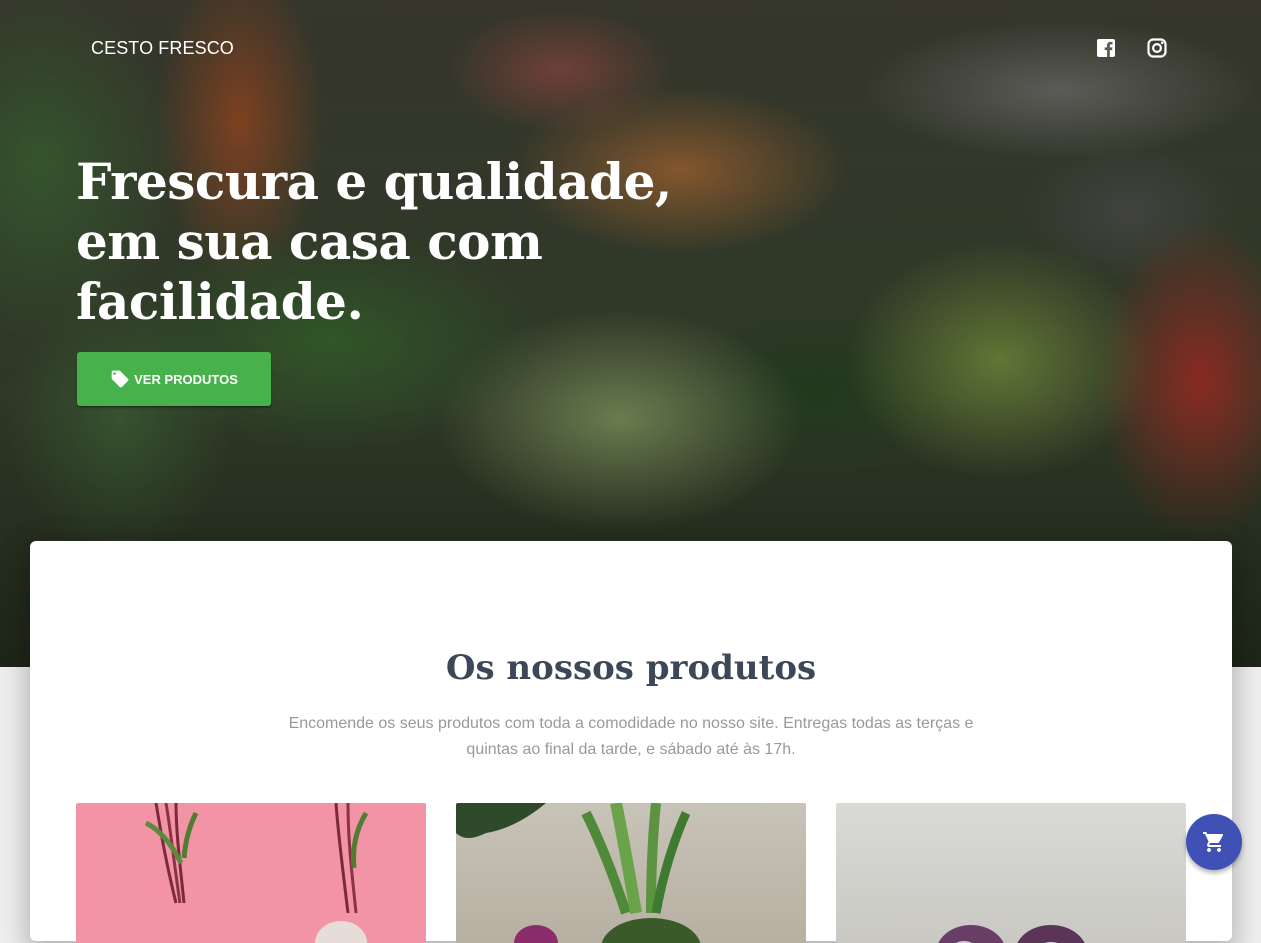 The image size is (1261, 943). I want to click on cart-icon, so click(1213, 842).